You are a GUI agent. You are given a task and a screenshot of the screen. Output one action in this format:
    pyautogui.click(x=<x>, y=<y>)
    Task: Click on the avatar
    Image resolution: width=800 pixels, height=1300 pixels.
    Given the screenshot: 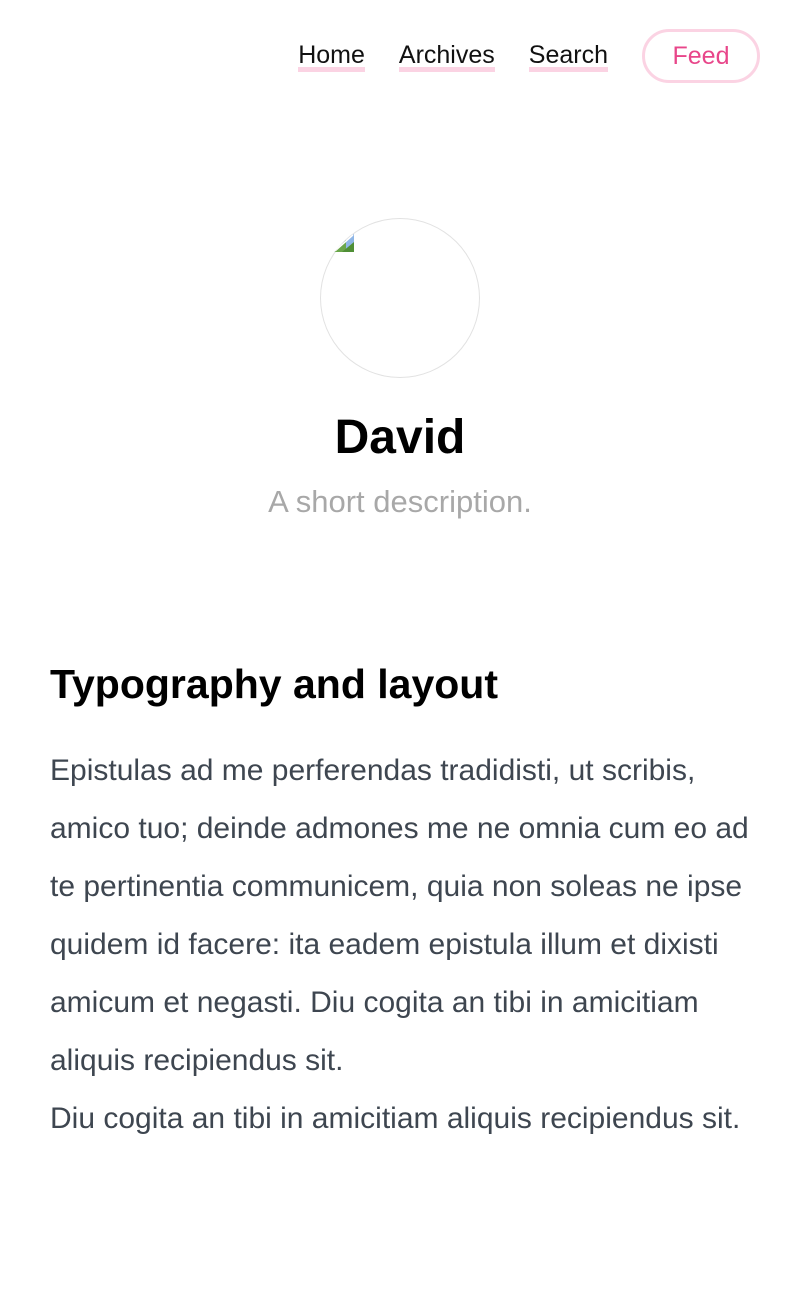 What is the action you would take?
    pyautogui.click(x=400, y=298)
    